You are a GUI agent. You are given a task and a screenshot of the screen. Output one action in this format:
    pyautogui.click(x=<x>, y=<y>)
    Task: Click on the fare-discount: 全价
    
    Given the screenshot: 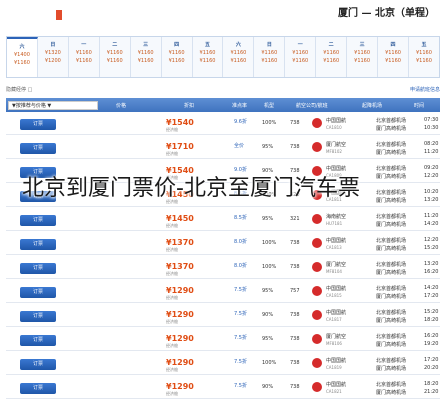 What is the action you would take?
    pyautogui.click(x=239, y=146)
    